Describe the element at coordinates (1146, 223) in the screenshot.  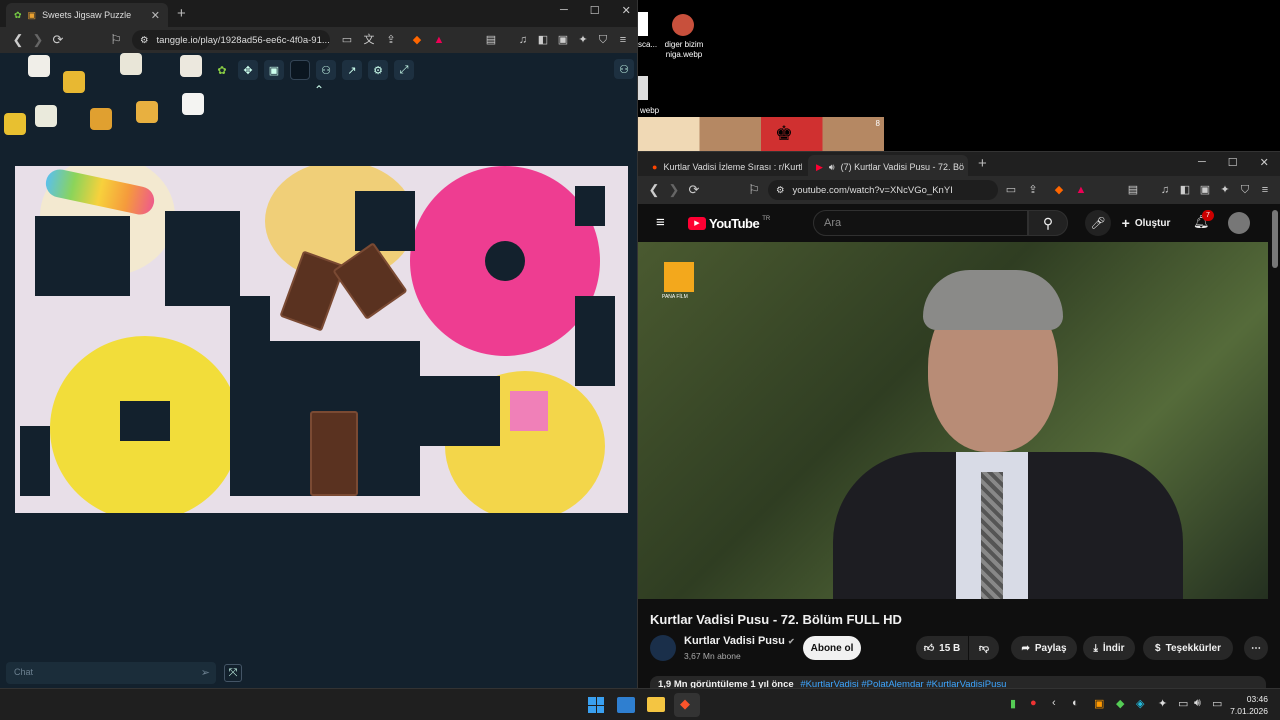
I see `create-button: + Oluştur` at that location.